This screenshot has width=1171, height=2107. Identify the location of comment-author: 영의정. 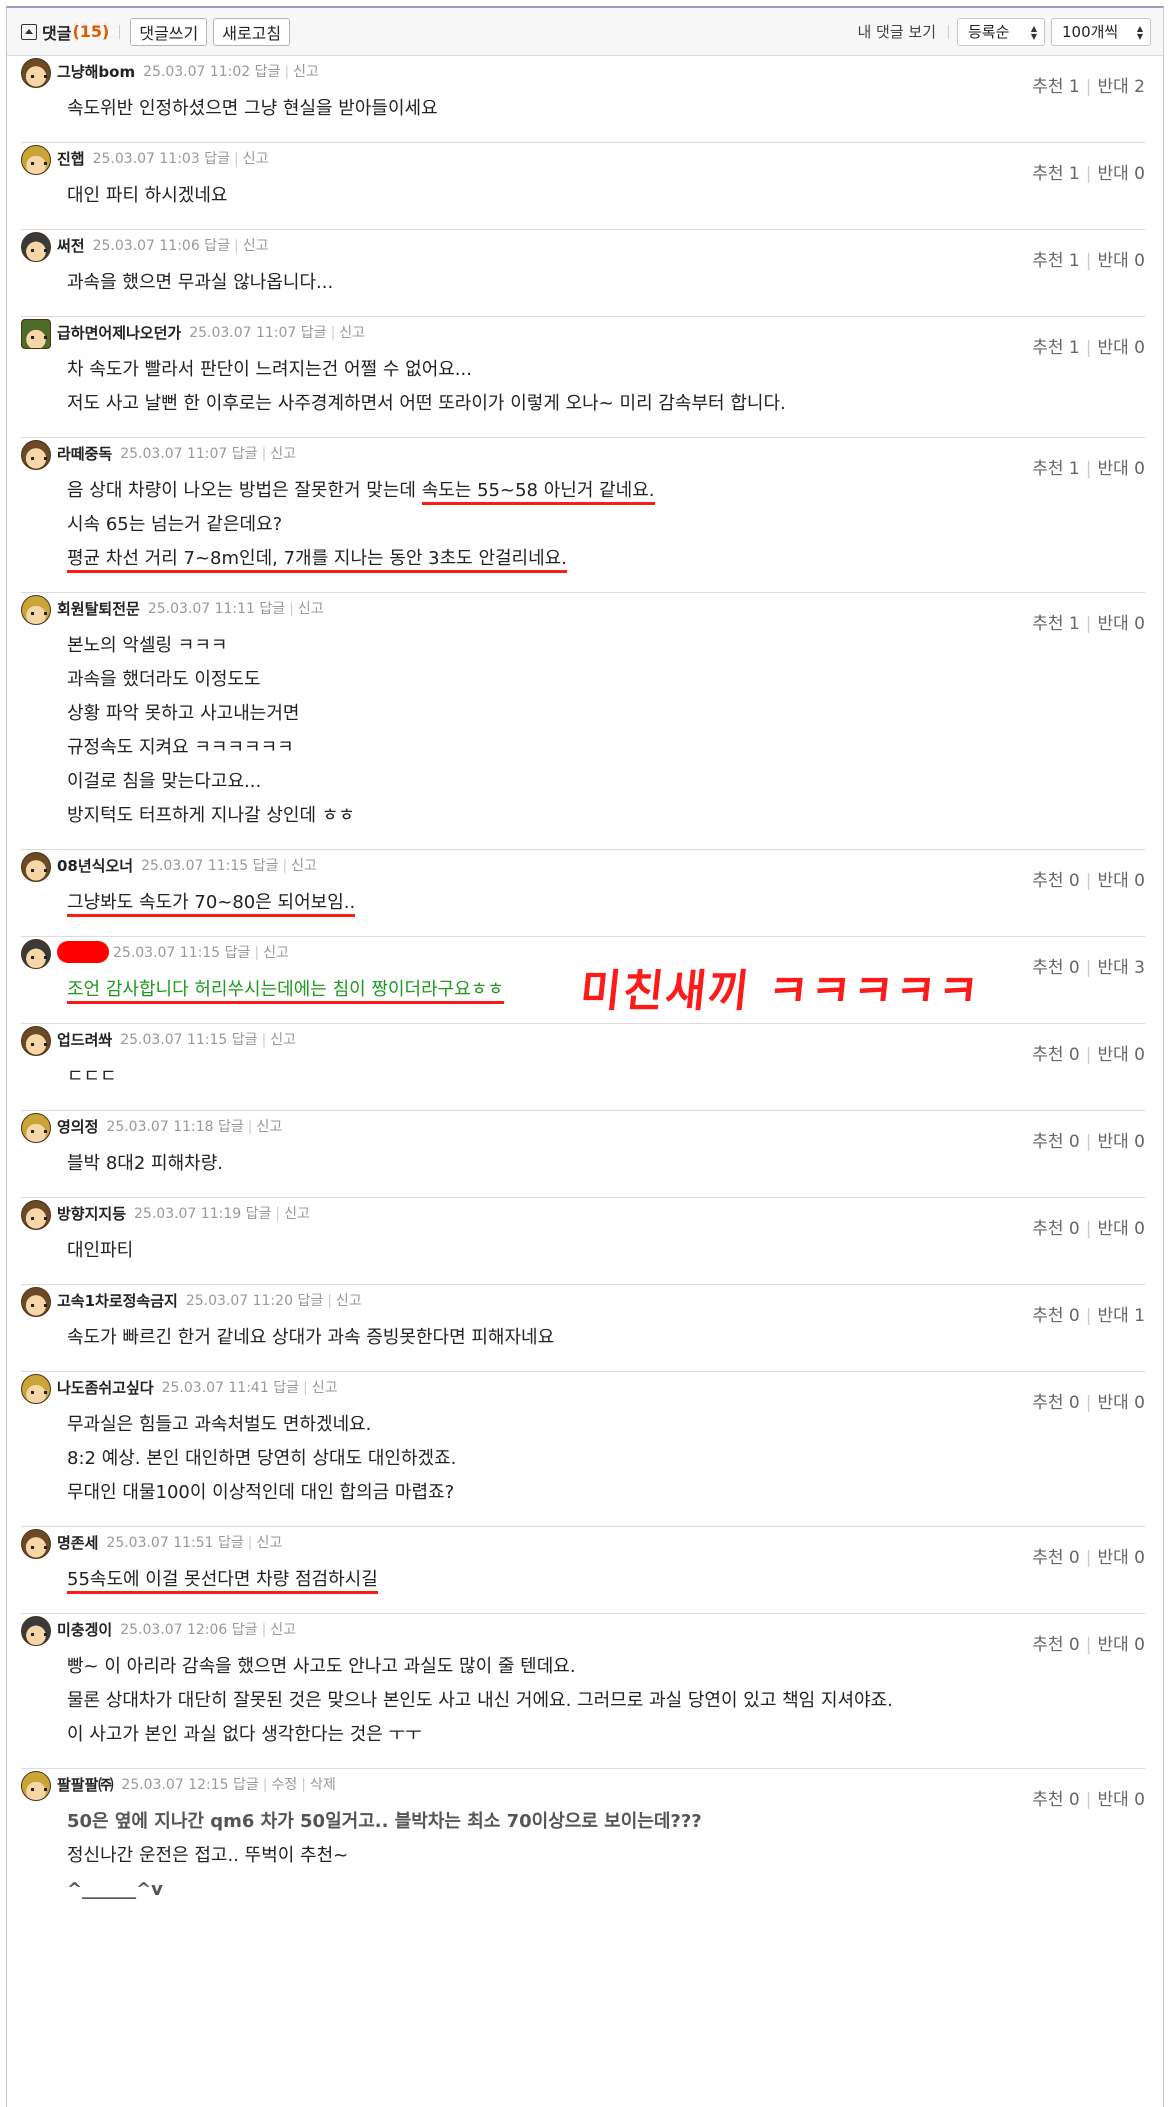
(77, 1126).